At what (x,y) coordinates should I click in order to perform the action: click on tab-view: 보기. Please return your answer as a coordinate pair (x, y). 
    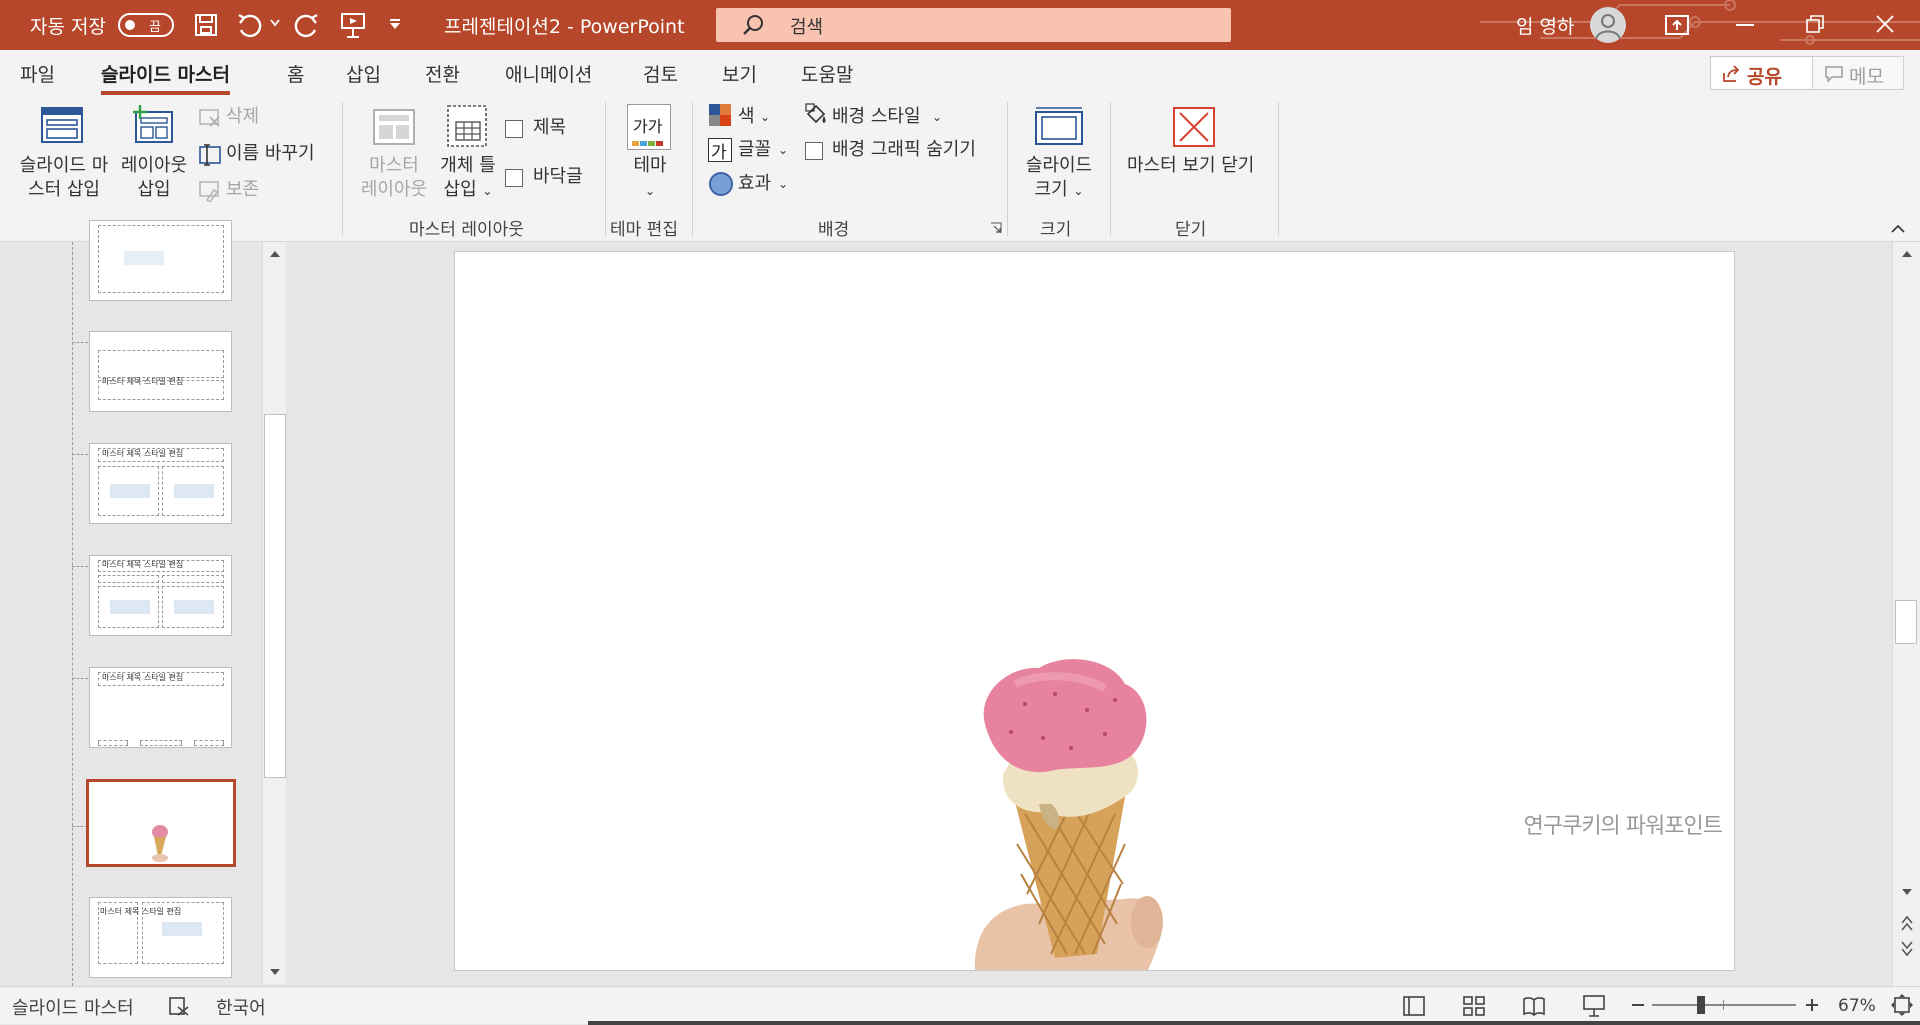
    Looking at the image, I should click on (739, 73).